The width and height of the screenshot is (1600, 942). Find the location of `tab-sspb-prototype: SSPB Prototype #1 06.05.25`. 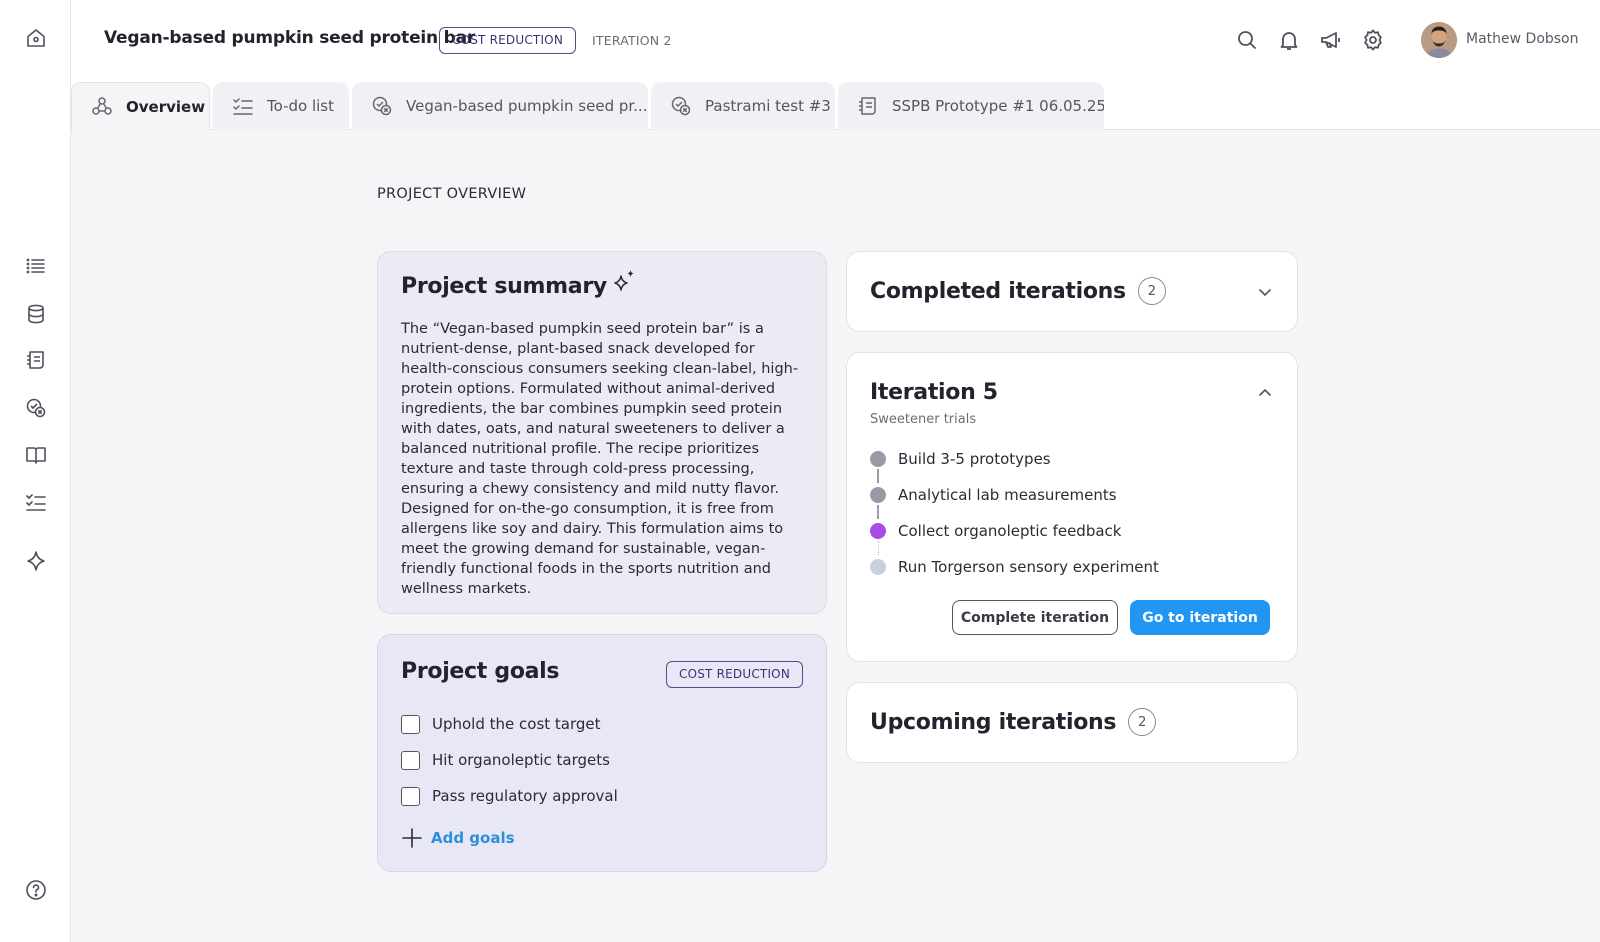

tab-sspb-prototype: SSPB Prototype #1 06.05.25 is located at coordinates (971, 106).